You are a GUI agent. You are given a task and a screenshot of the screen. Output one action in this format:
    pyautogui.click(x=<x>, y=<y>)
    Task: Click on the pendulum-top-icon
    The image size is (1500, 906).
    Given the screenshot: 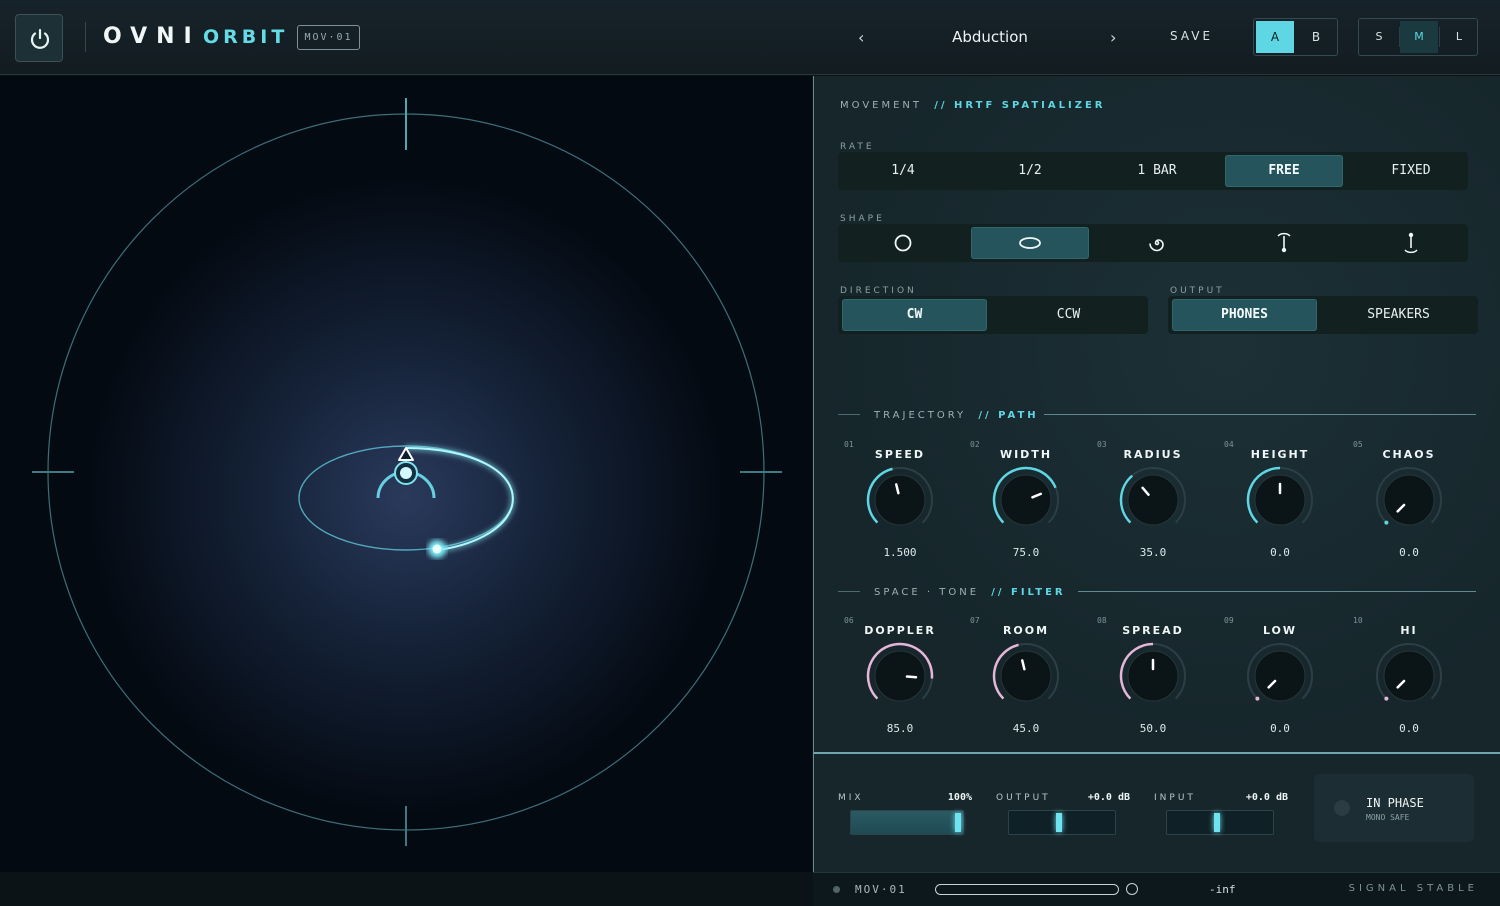 What is the action you would take?
    pyautogui.click(x=1284, y=242)
    